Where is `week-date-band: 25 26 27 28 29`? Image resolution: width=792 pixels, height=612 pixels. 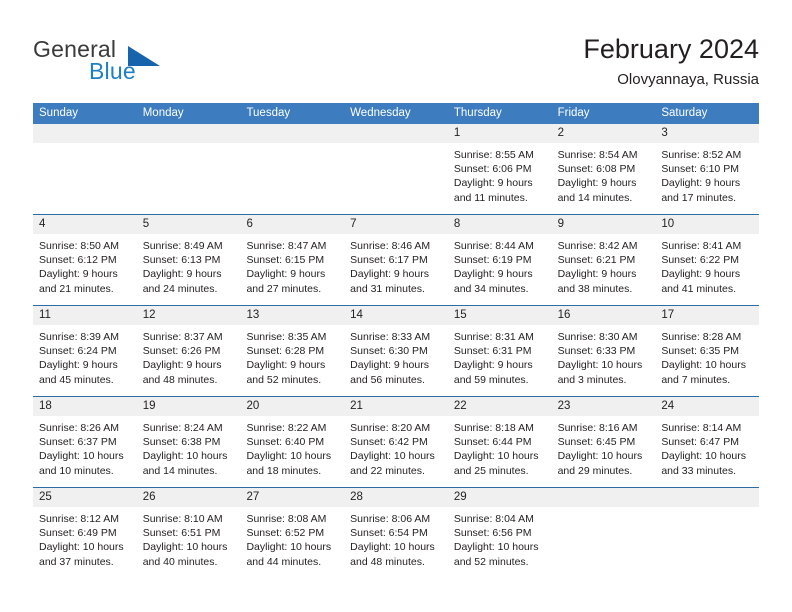 week-date-band: 25 26 27 28 29 is located at coordinates (396, 497).